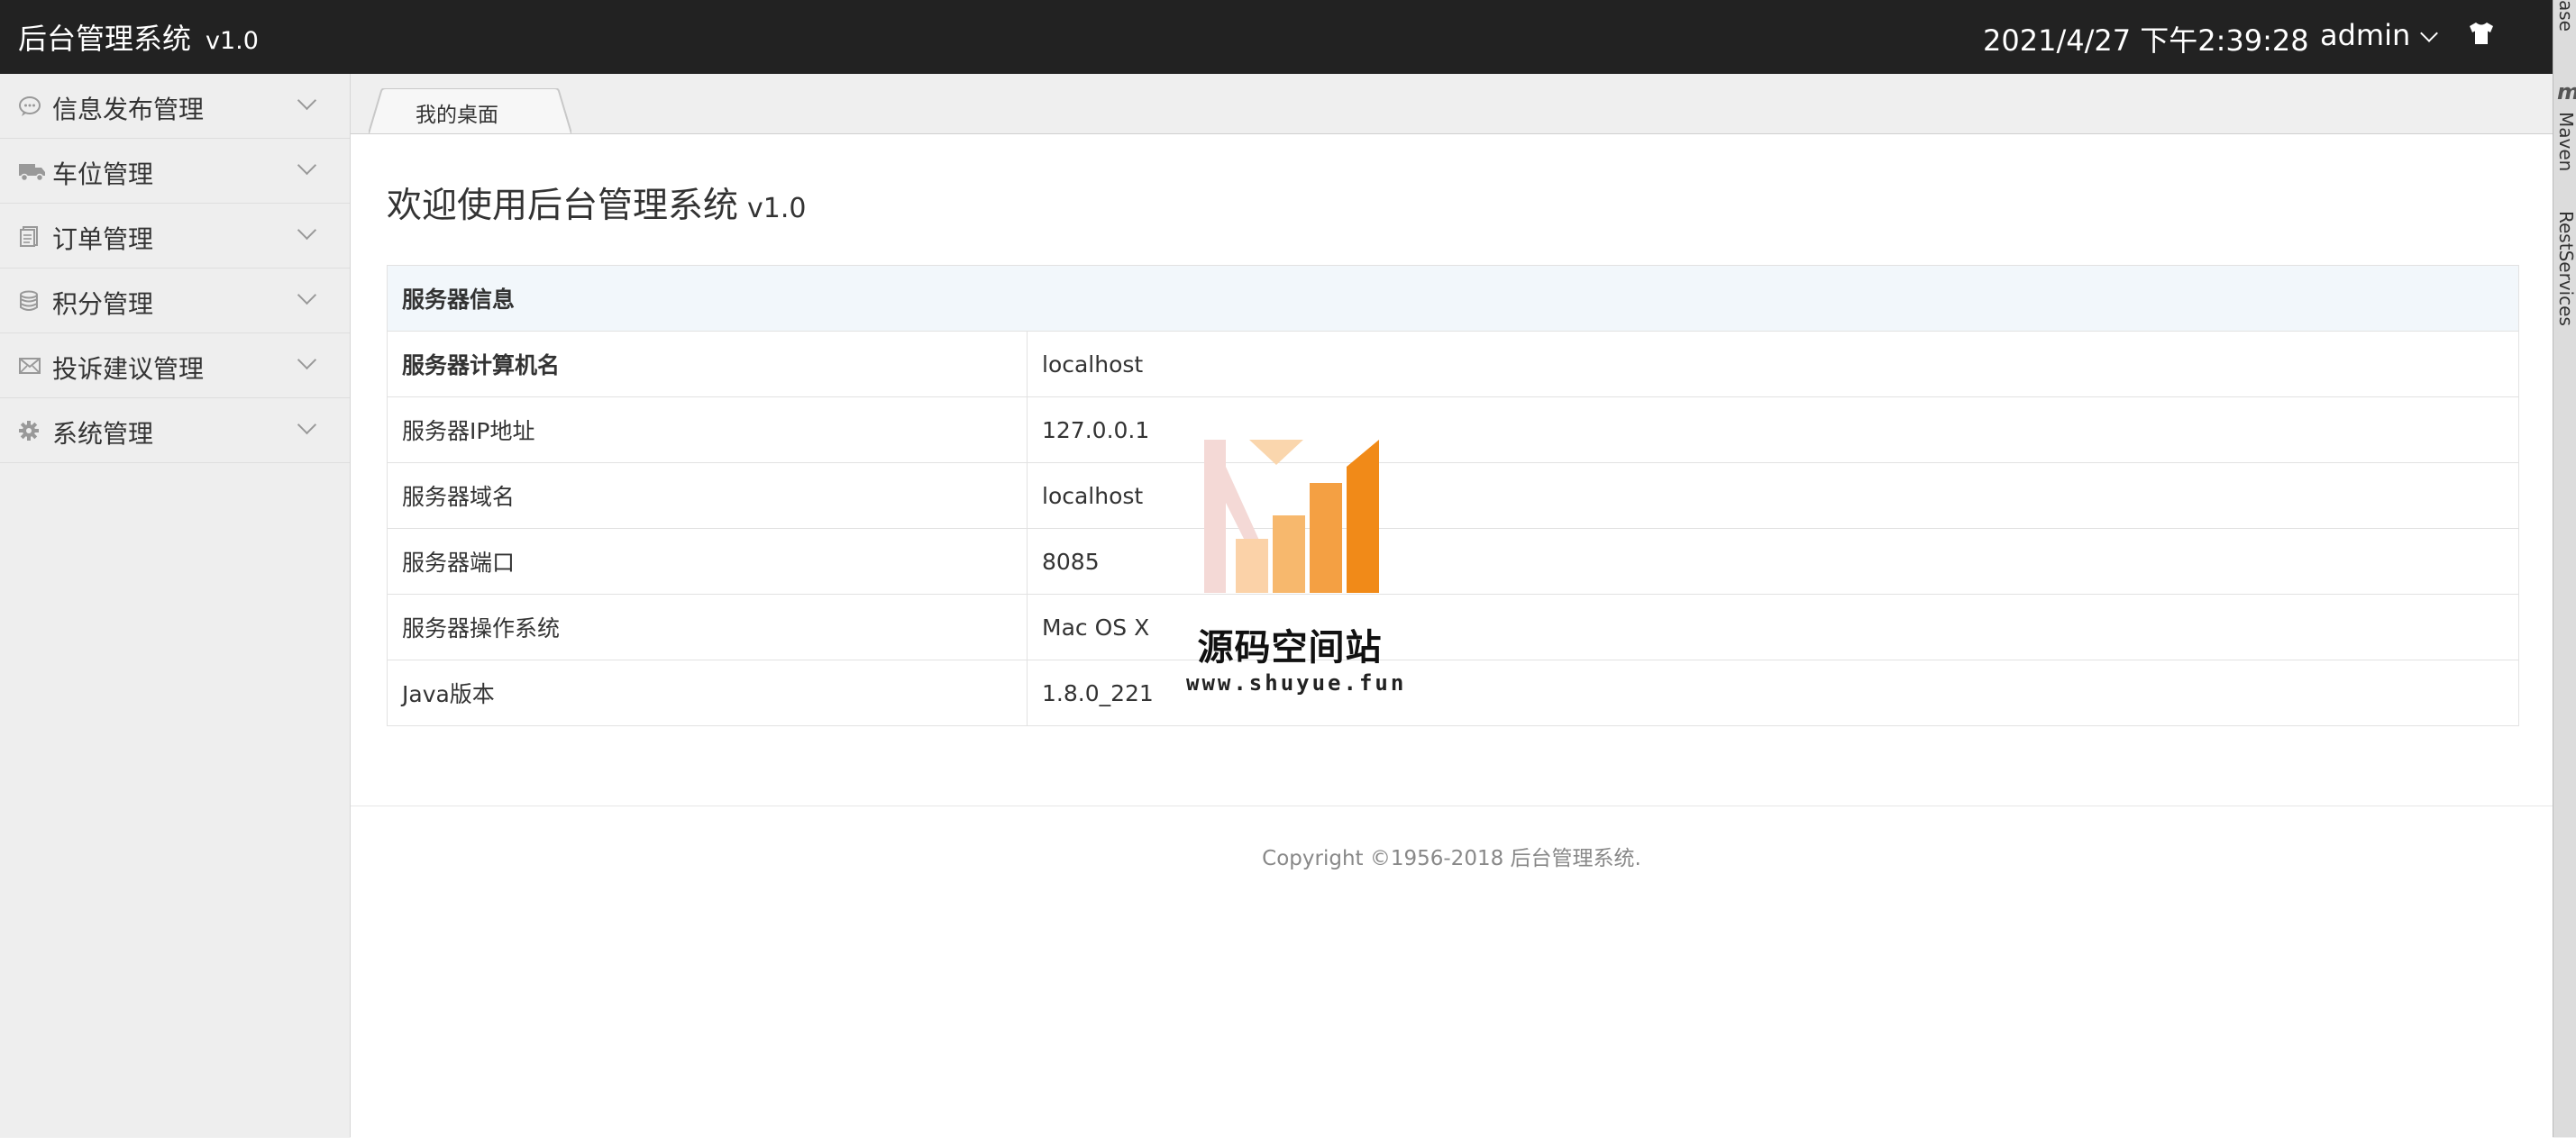 The width and height of the screenshot is (2576, 1138). Describe the element at coordinates (128, 109) in the screenshot. I see `sidebar-item-label: 信息发布管理` at that location.